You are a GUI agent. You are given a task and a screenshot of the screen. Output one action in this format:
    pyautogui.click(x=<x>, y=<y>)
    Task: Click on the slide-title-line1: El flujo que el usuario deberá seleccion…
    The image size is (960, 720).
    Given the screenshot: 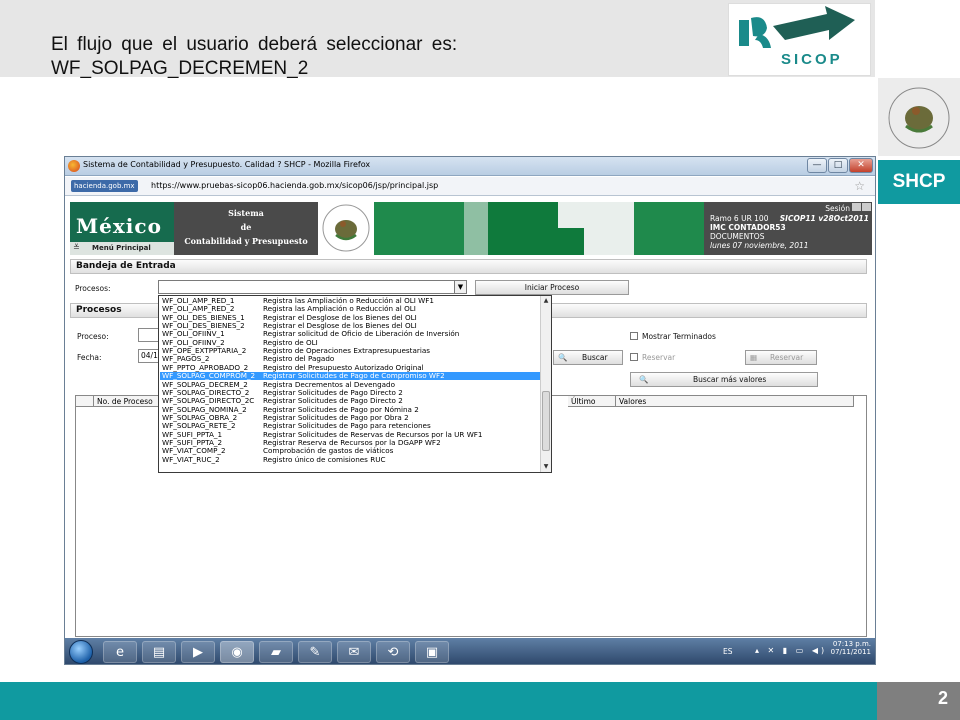 What is the action you would take?
    pyautogui.click(x=254, y=44)
    